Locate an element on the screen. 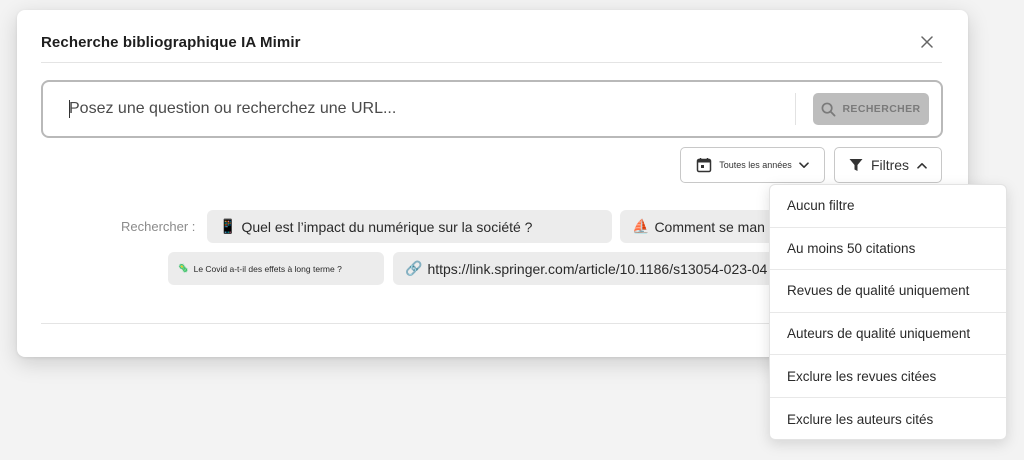 The width and height of the screenshot is (1024, 460). search-button-label: RECHERCHER is located at coordinates (881, 109).